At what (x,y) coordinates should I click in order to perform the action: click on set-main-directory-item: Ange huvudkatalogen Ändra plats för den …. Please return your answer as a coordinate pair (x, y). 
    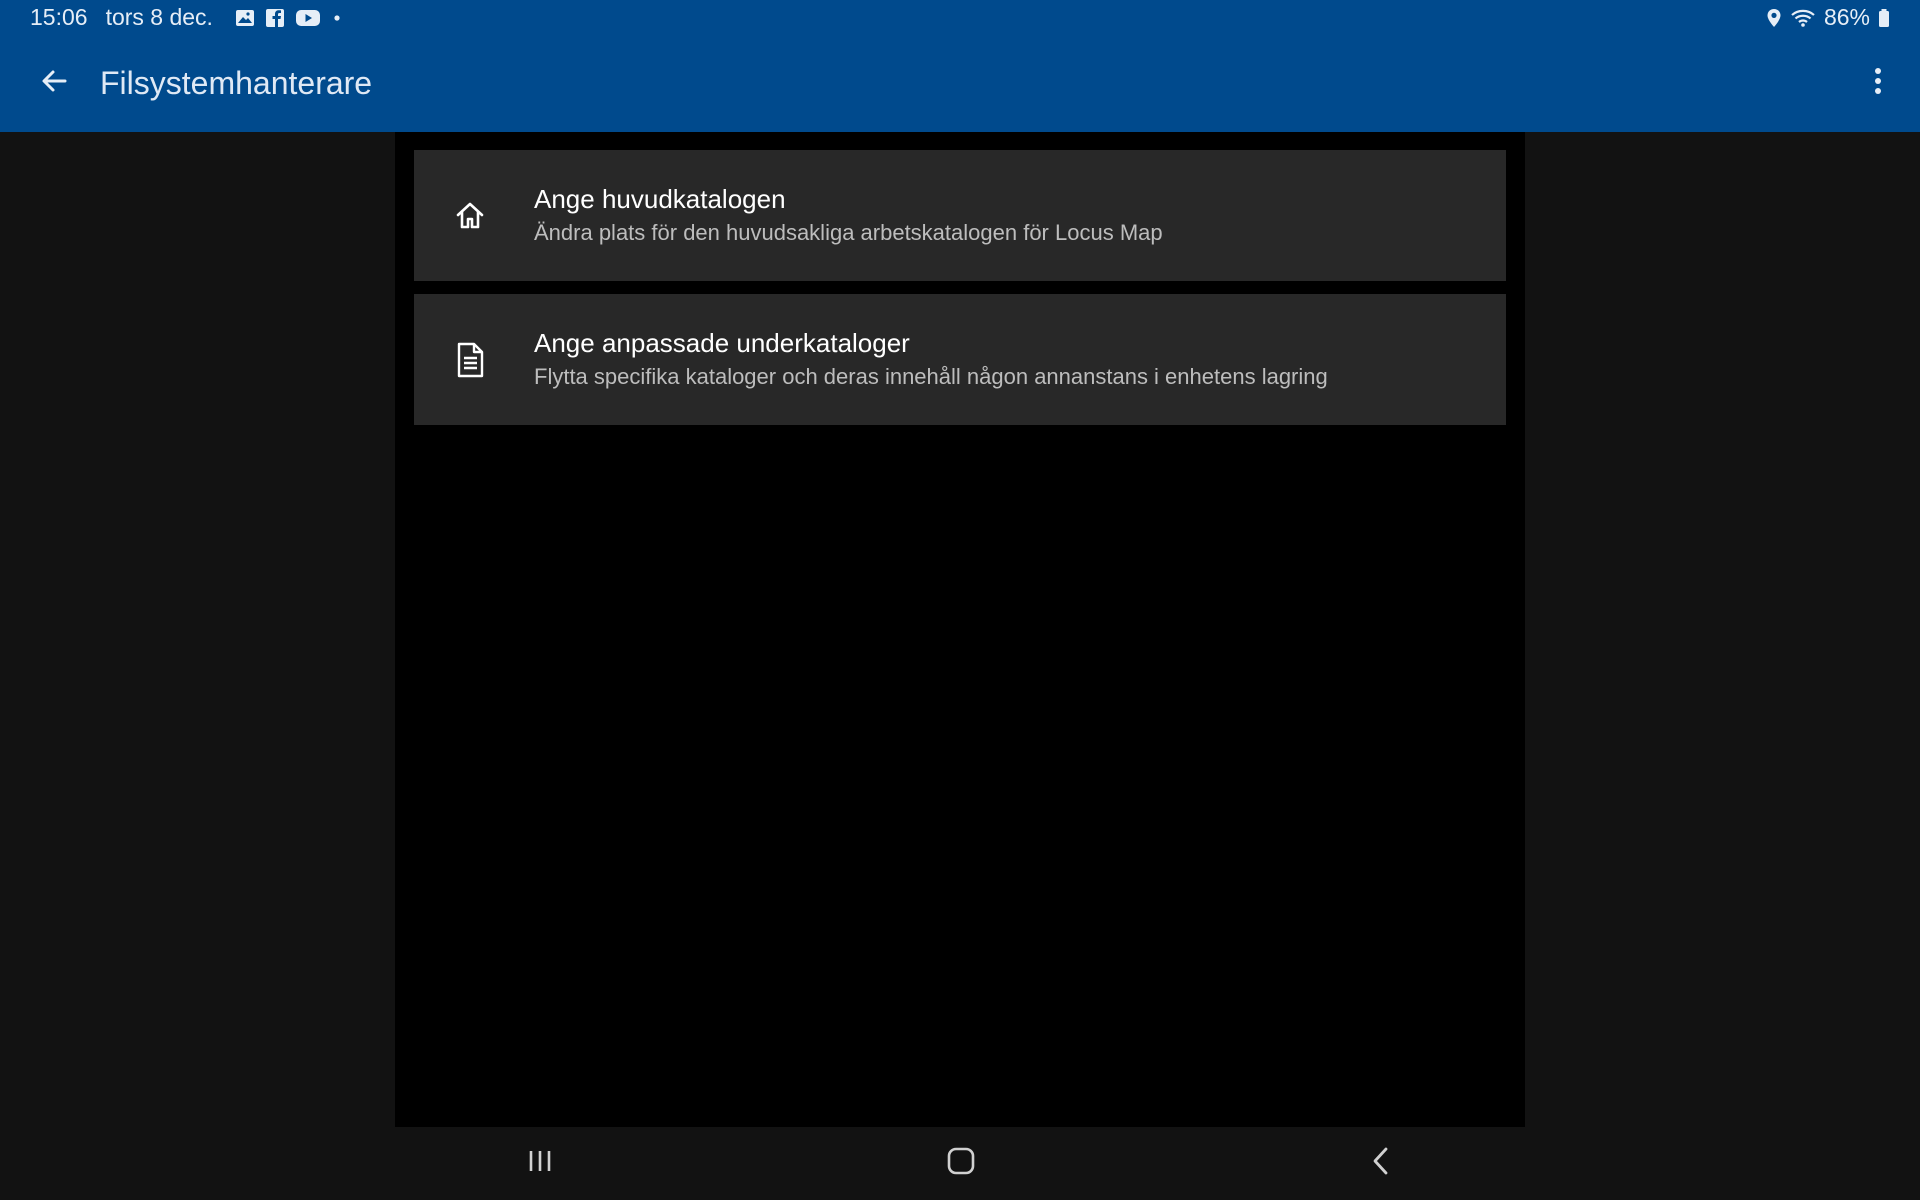
    Looking at the image, I should click on (960, 215).